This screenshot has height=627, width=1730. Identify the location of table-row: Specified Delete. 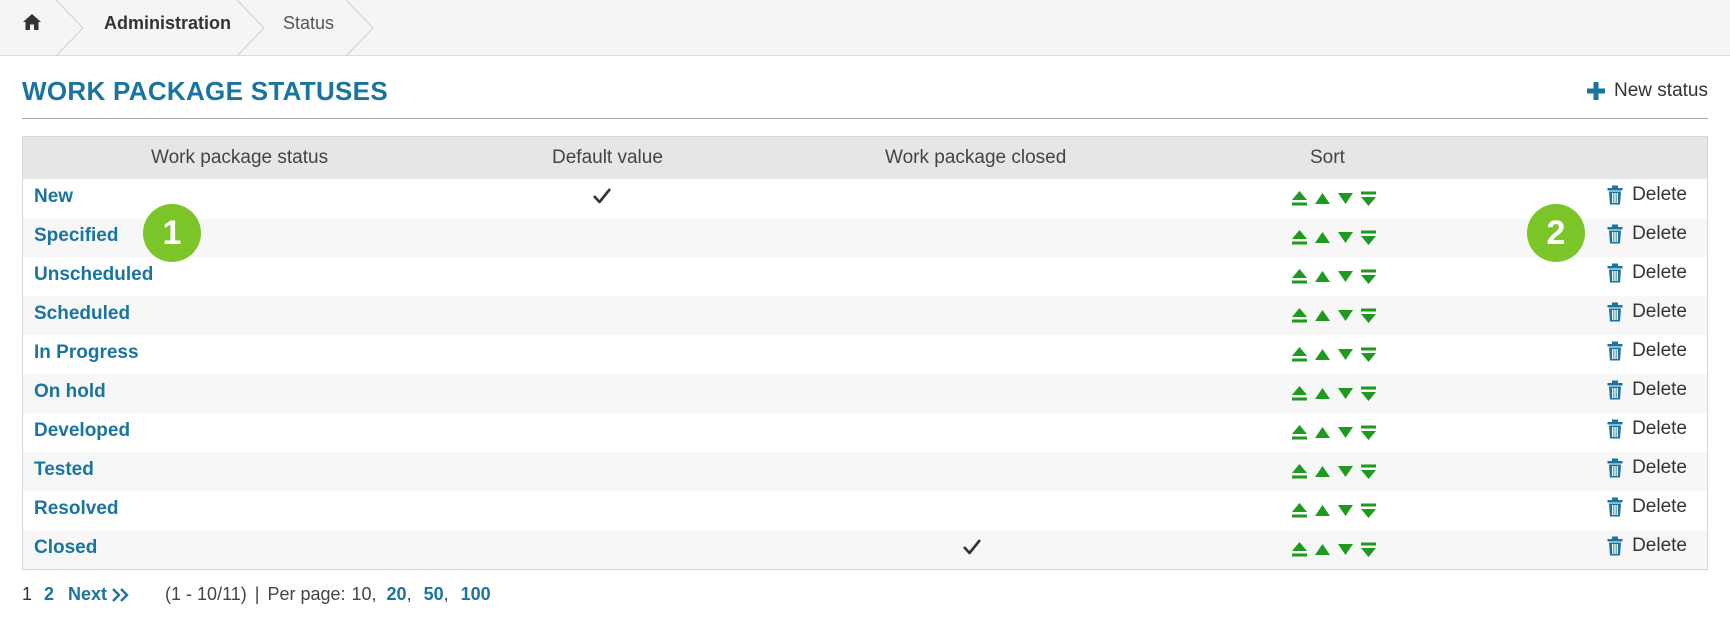
(865, 237).